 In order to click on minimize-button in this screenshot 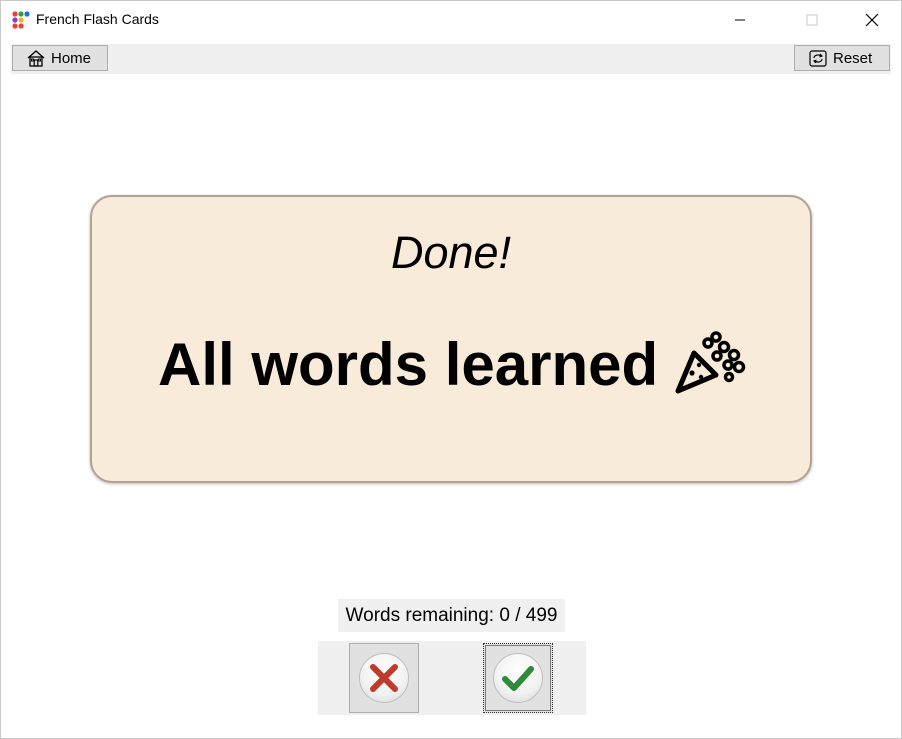, I will do `click(740, 20)`.